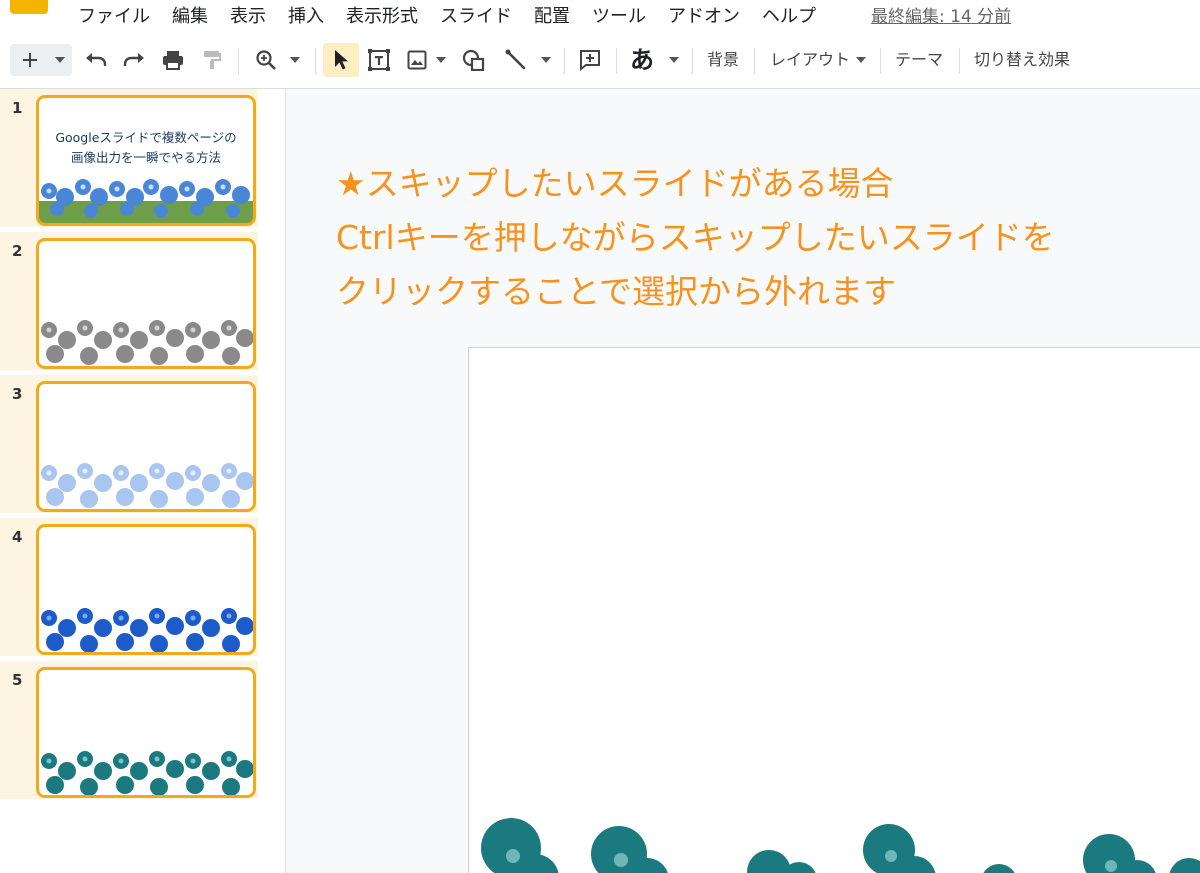  Describe the element at coordinates (266, 60) in the screenshot. I see `zoom-icon` at that location.